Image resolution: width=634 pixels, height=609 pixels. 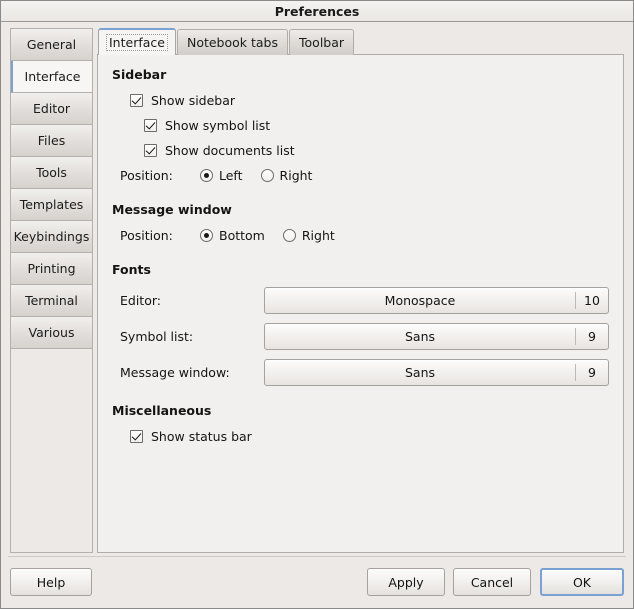 I want to click on fonts-group-title: Fonts, so click(x=131, y=269).